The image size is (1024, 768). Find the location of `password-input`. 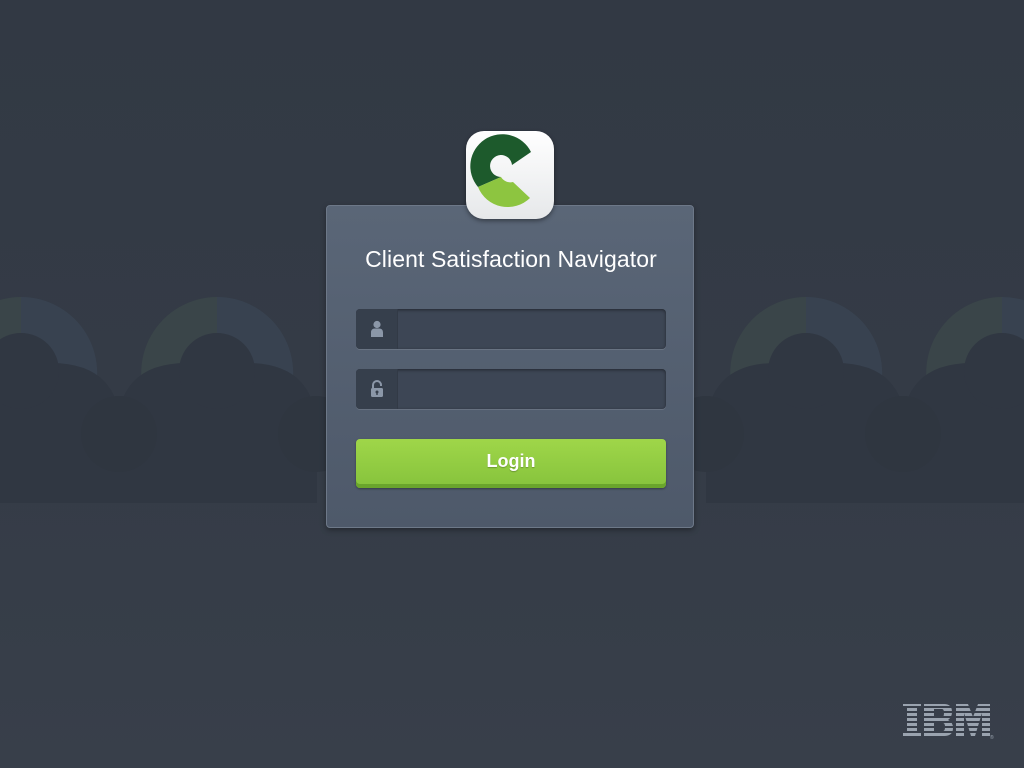

password-input is located at coordinates (532, 389).